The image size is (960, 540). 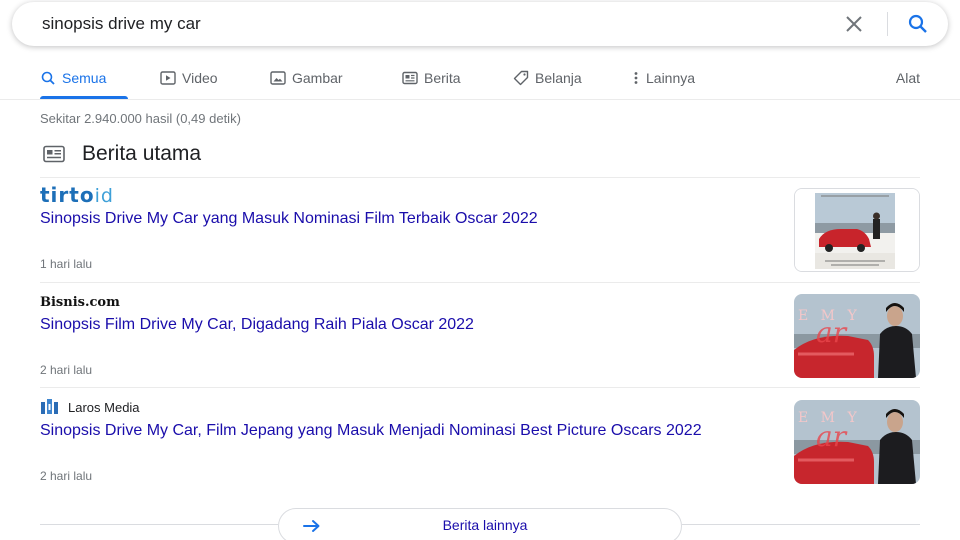 I want to click on top-stories-header: Berita utama, so click(x=120, y=154).